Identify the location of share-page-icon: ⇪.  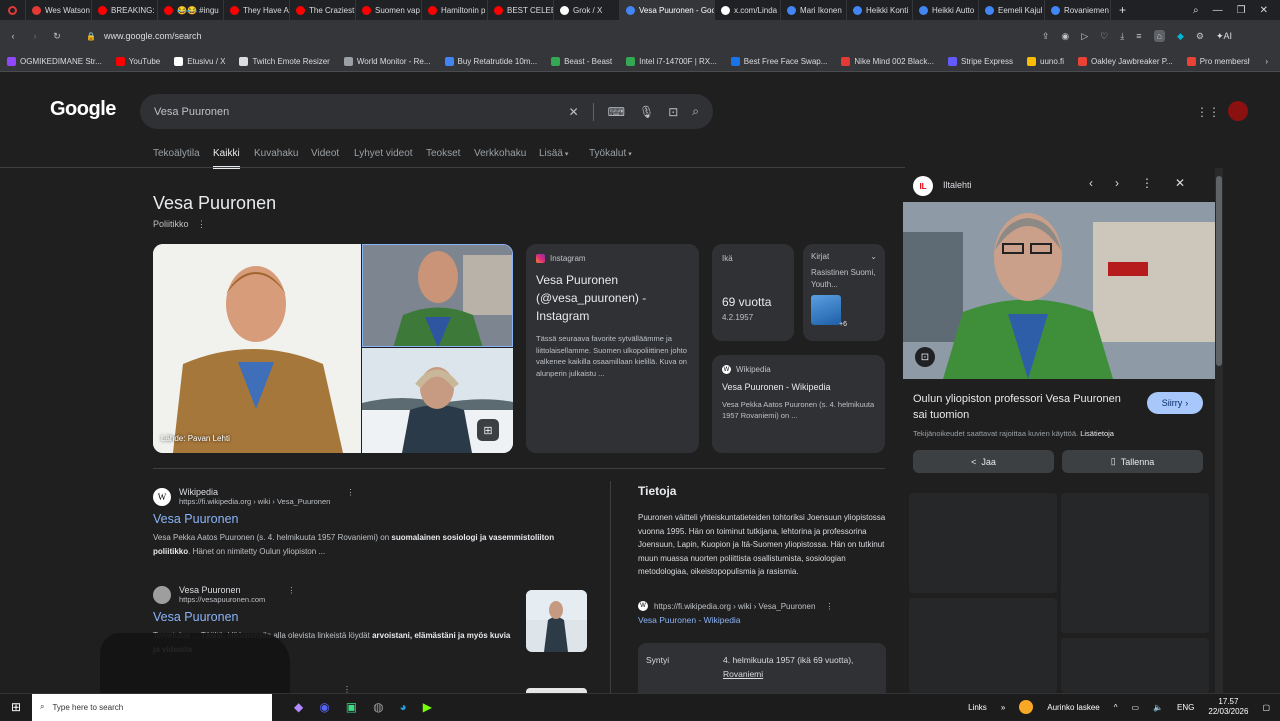
(1046, 36).